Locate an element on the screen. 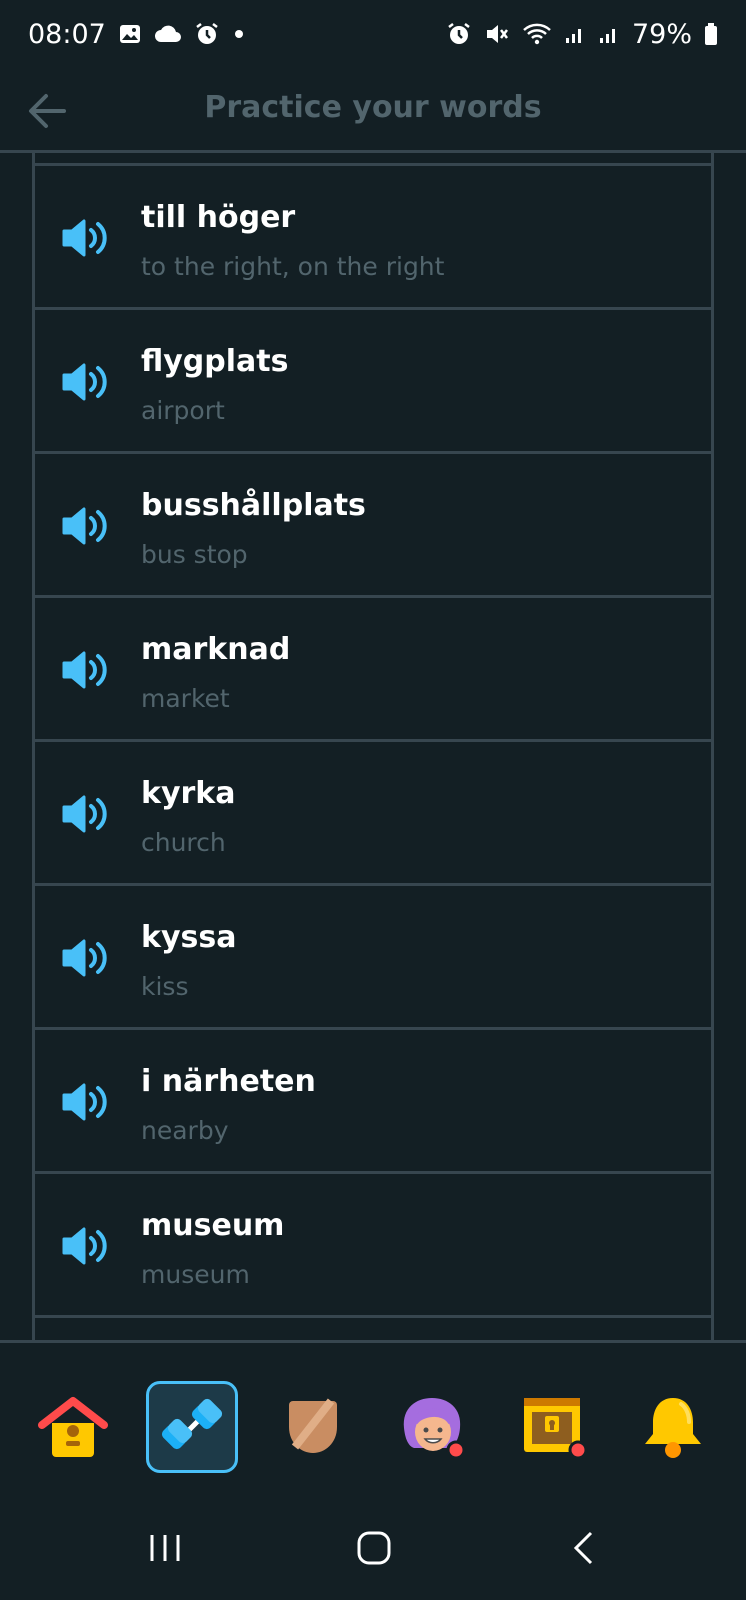  word-row: flygplats airport is located at coordinates (373, 382).